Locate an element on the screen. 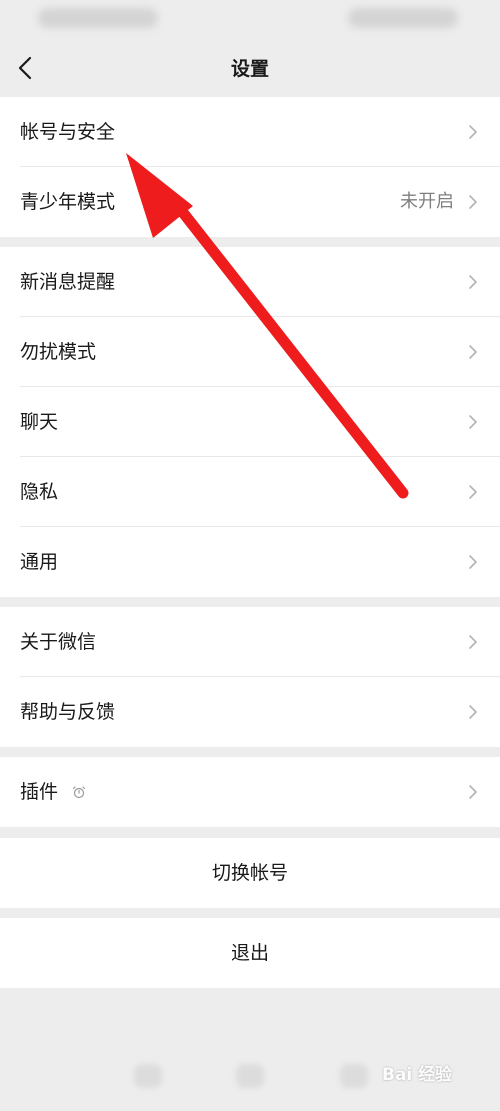  settings-item-label: 关于微信 is located at coordinates (58, 642).